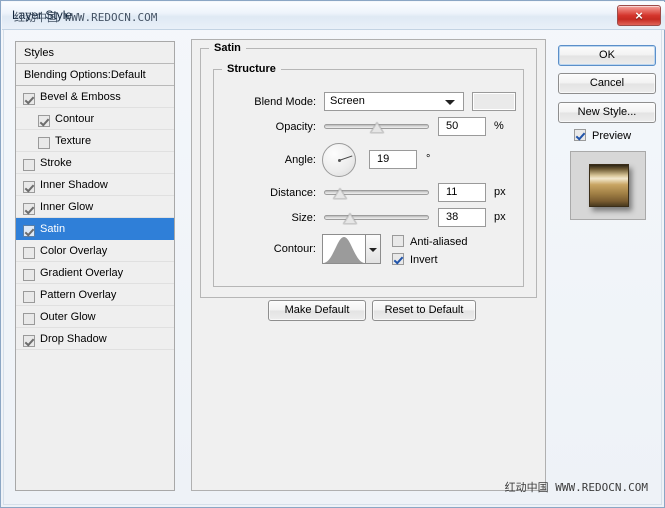  I want to click on style-item-inner-shadow: Inner Shadow, so click(95, 185).